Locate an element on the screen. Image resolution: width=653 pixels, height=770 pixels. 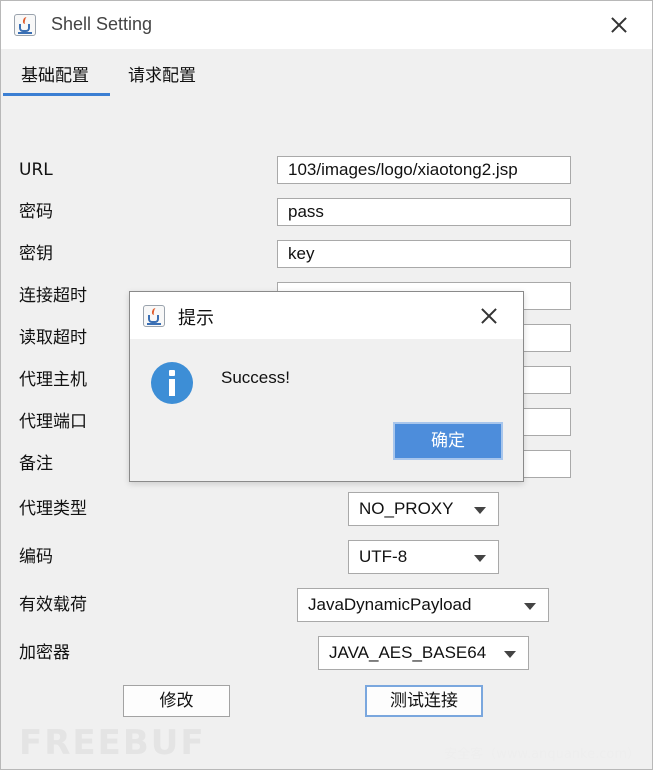
payload-label: 有效载荷 is located at coordinates (53, 605).